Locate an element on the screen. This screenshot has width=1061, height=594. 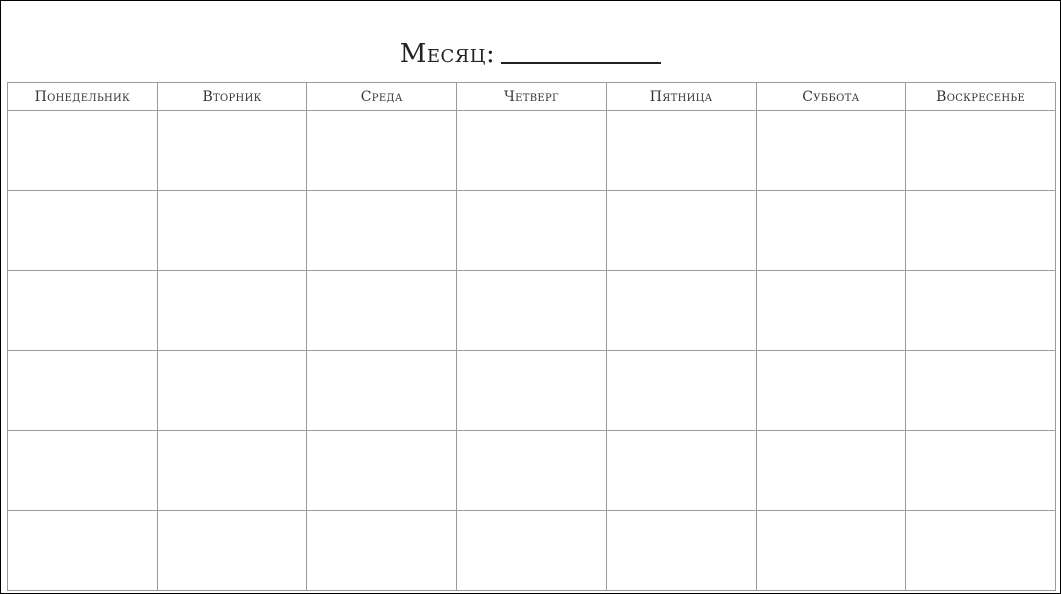
weekday-header-thursday: Четверг is located at coordinates (531, 96).